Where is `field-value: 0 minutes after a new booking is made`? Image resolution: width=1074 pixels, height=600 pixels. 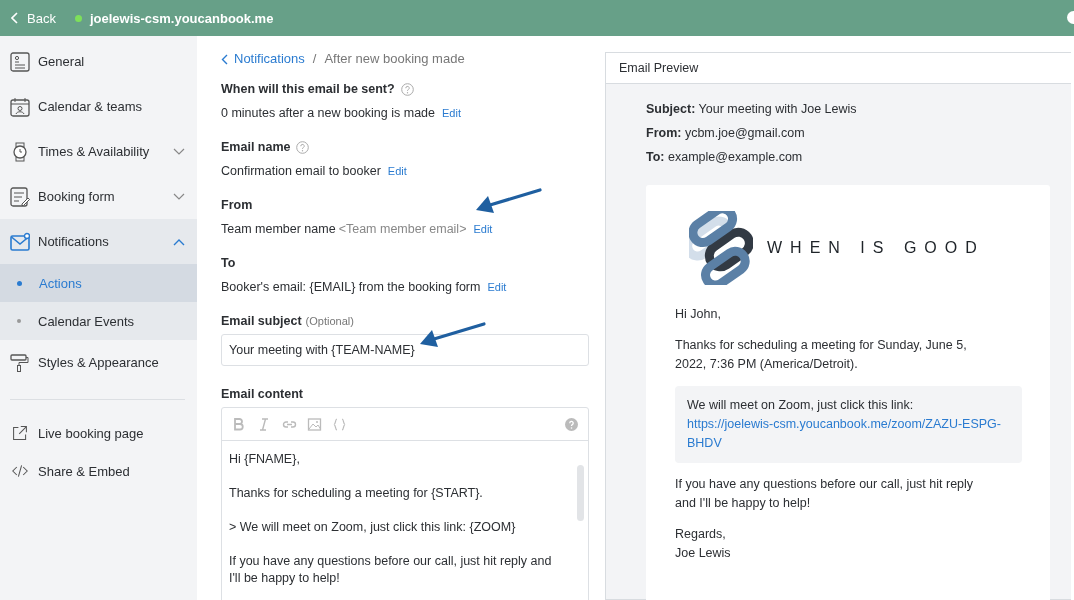 field-value: 0 minutes after a new booking is made is located at coordinates (328, 113).